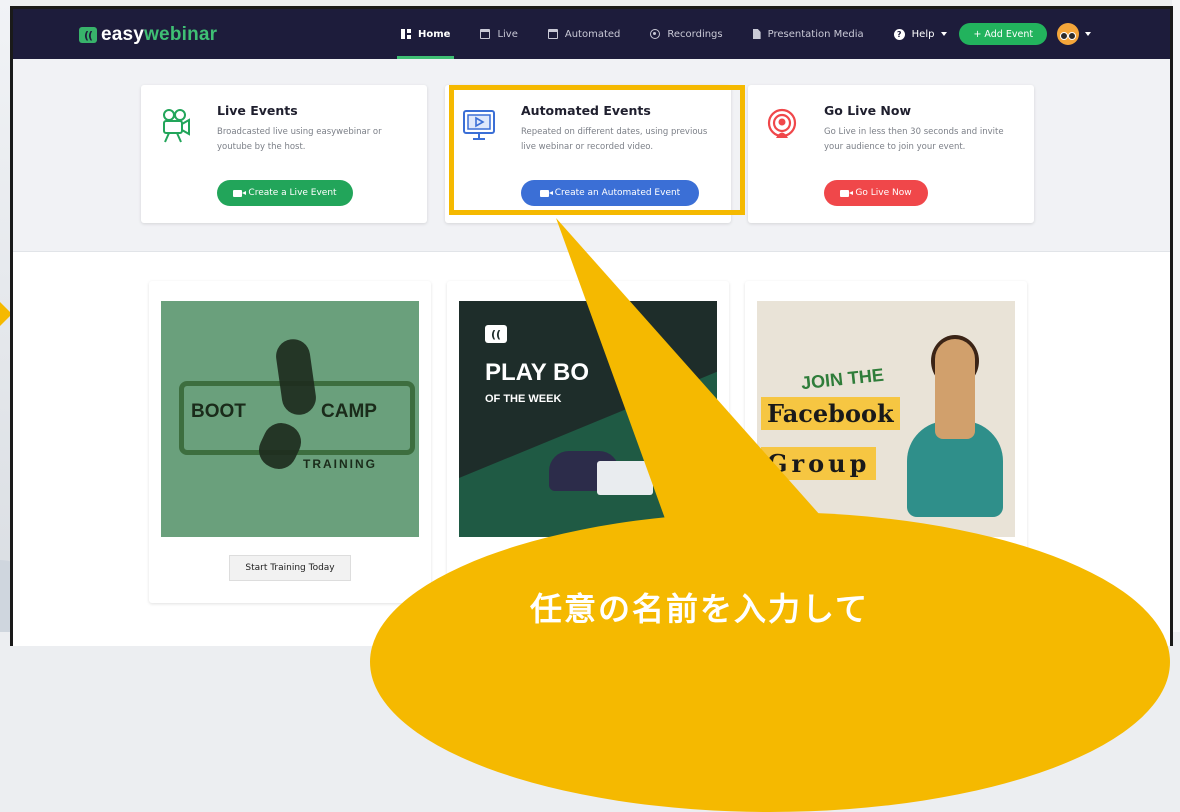  I want to click on add-event-label: + Add Event, so click(1003, 34).